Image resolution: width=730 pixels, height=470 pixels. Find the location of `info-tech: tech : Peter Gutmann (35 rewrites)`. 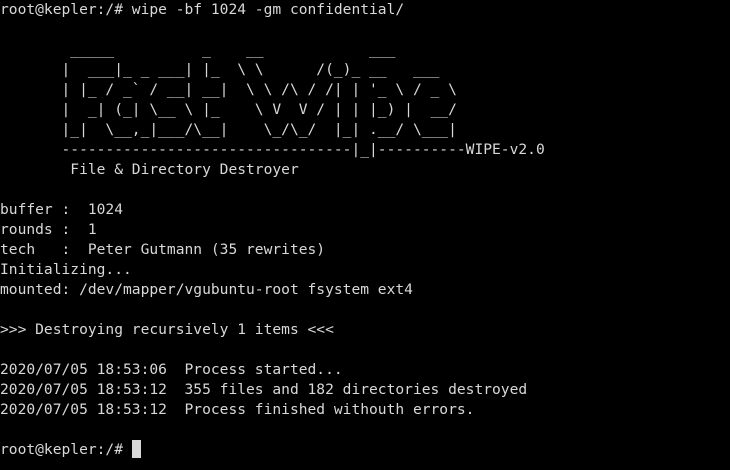

info-tech: tech : Peter Gutmann (35 rewrites) is located at coordinates (163, 249).